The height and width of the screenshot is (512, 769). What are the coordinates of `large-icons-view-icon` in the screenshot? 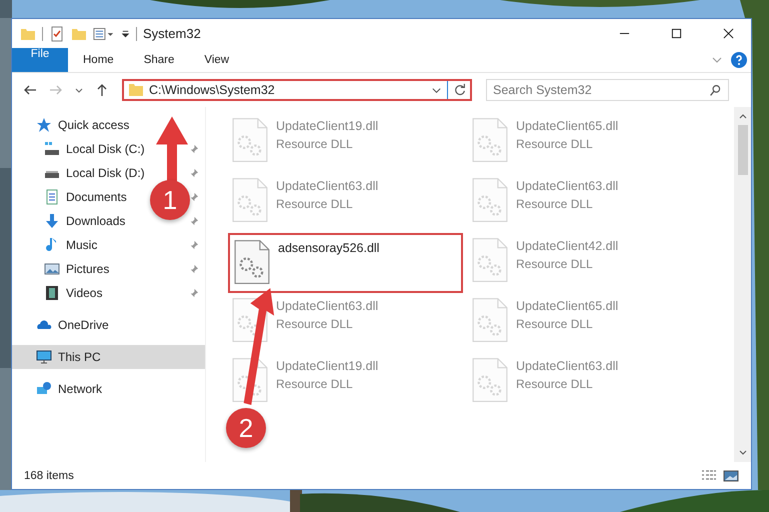 It's located at (731, 475).